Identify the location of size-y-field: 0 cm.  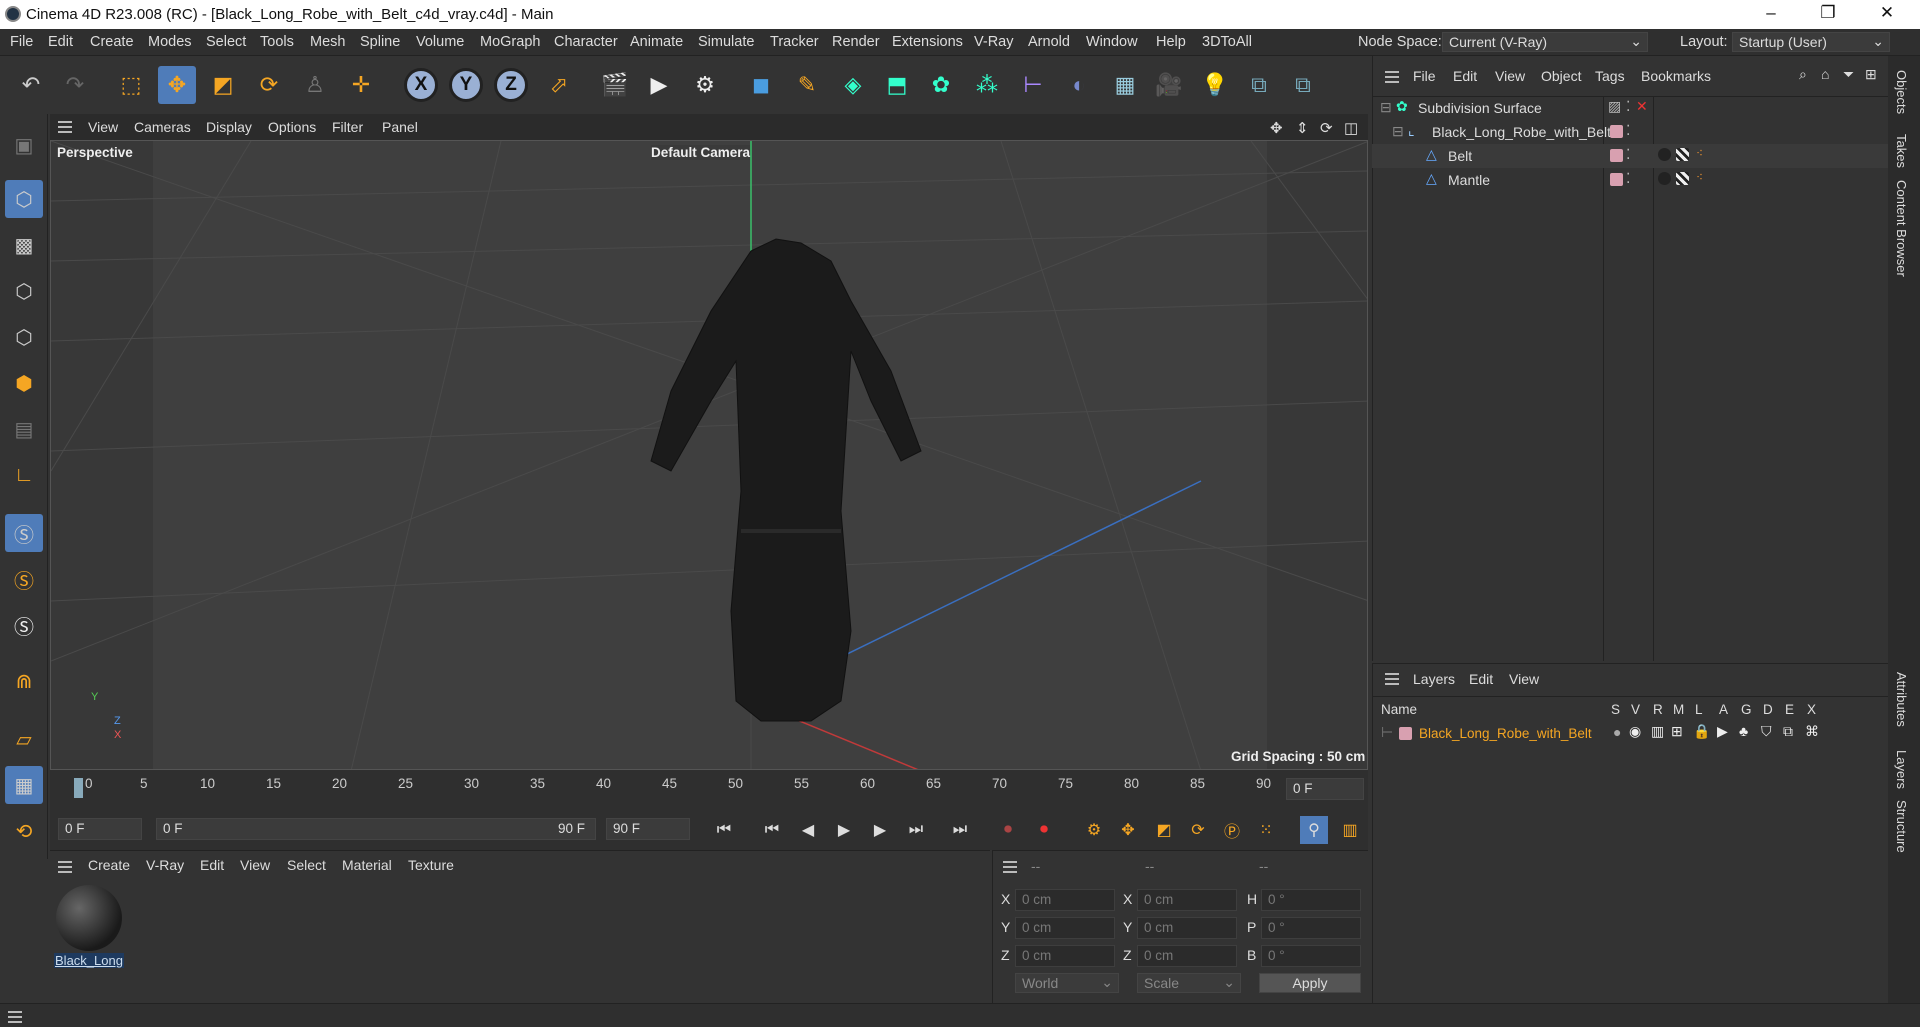
(1187, 928).